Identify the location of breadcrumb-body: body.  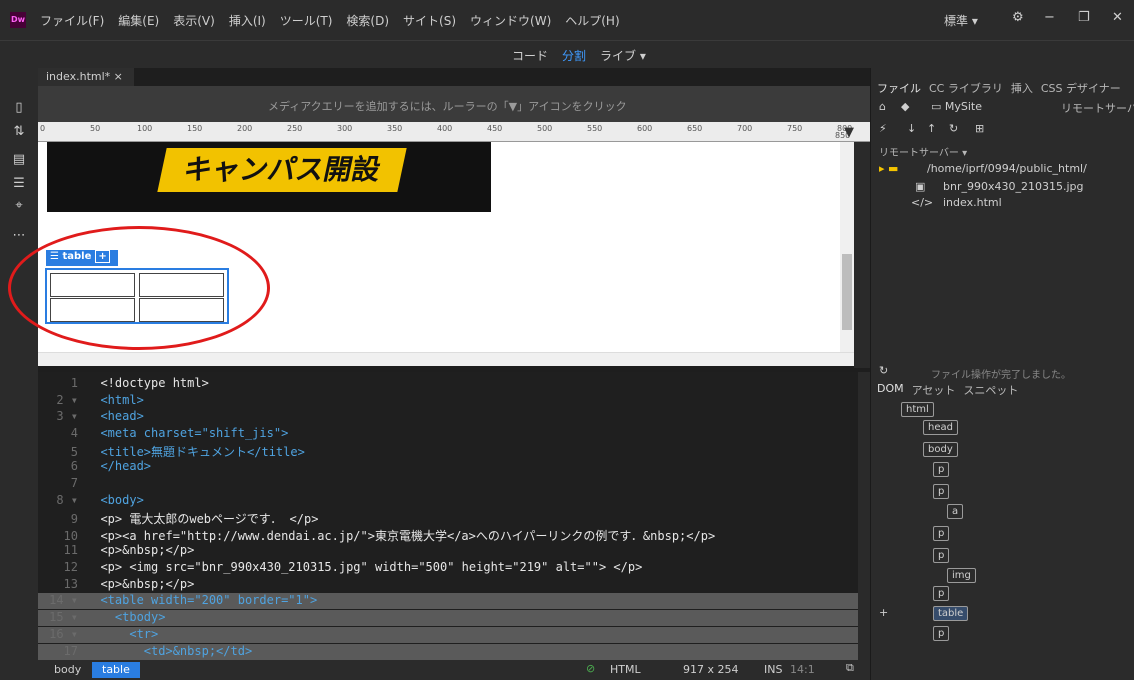
(67, 670).